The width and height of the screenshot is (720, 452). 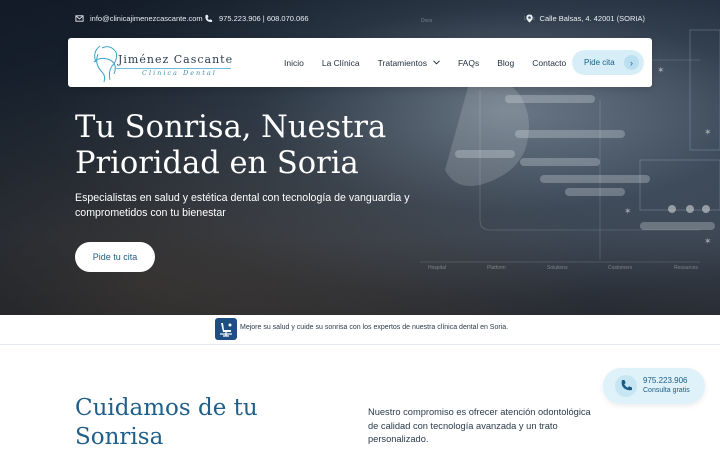 I want to click on nav-item-contacto: Contacto, so click(x=549, y=63).